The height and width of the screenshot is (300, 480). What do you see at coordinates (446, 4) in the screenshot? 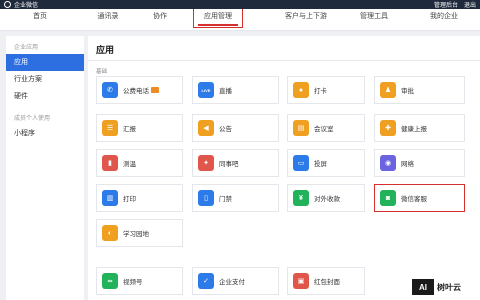
I see `top-link-admin: 管理后台` at bounding box center [446, 4].